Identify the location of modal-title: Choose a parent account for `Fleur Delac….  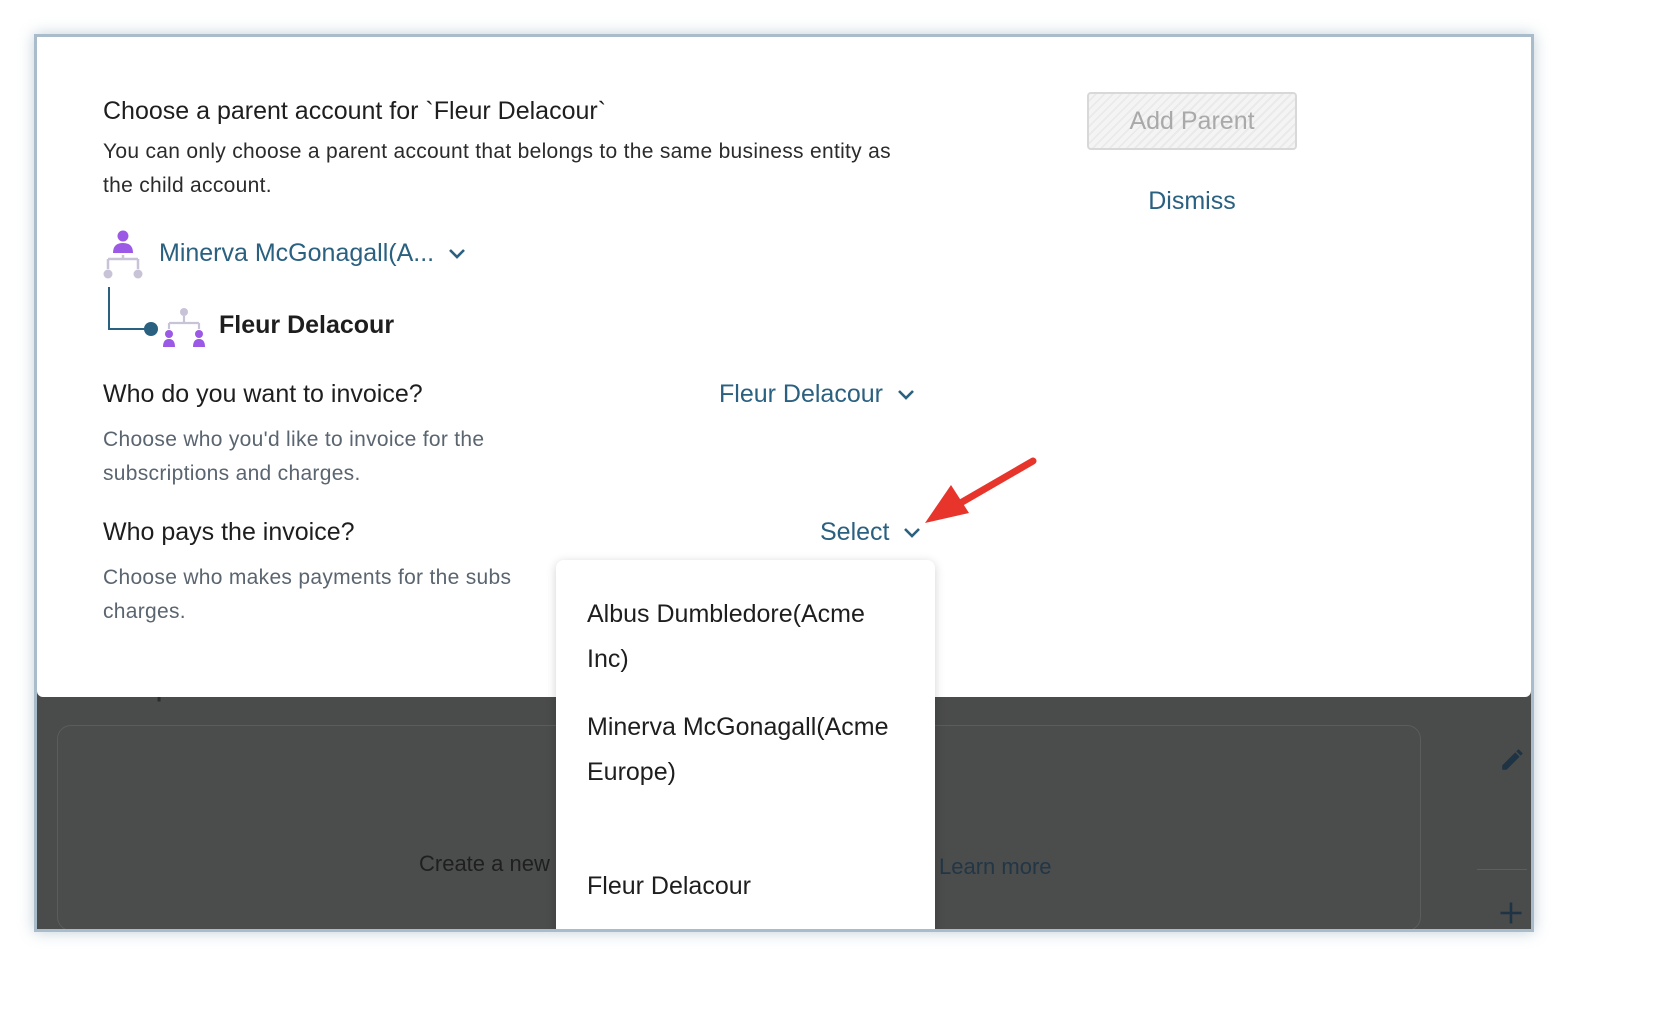
(355, 111).